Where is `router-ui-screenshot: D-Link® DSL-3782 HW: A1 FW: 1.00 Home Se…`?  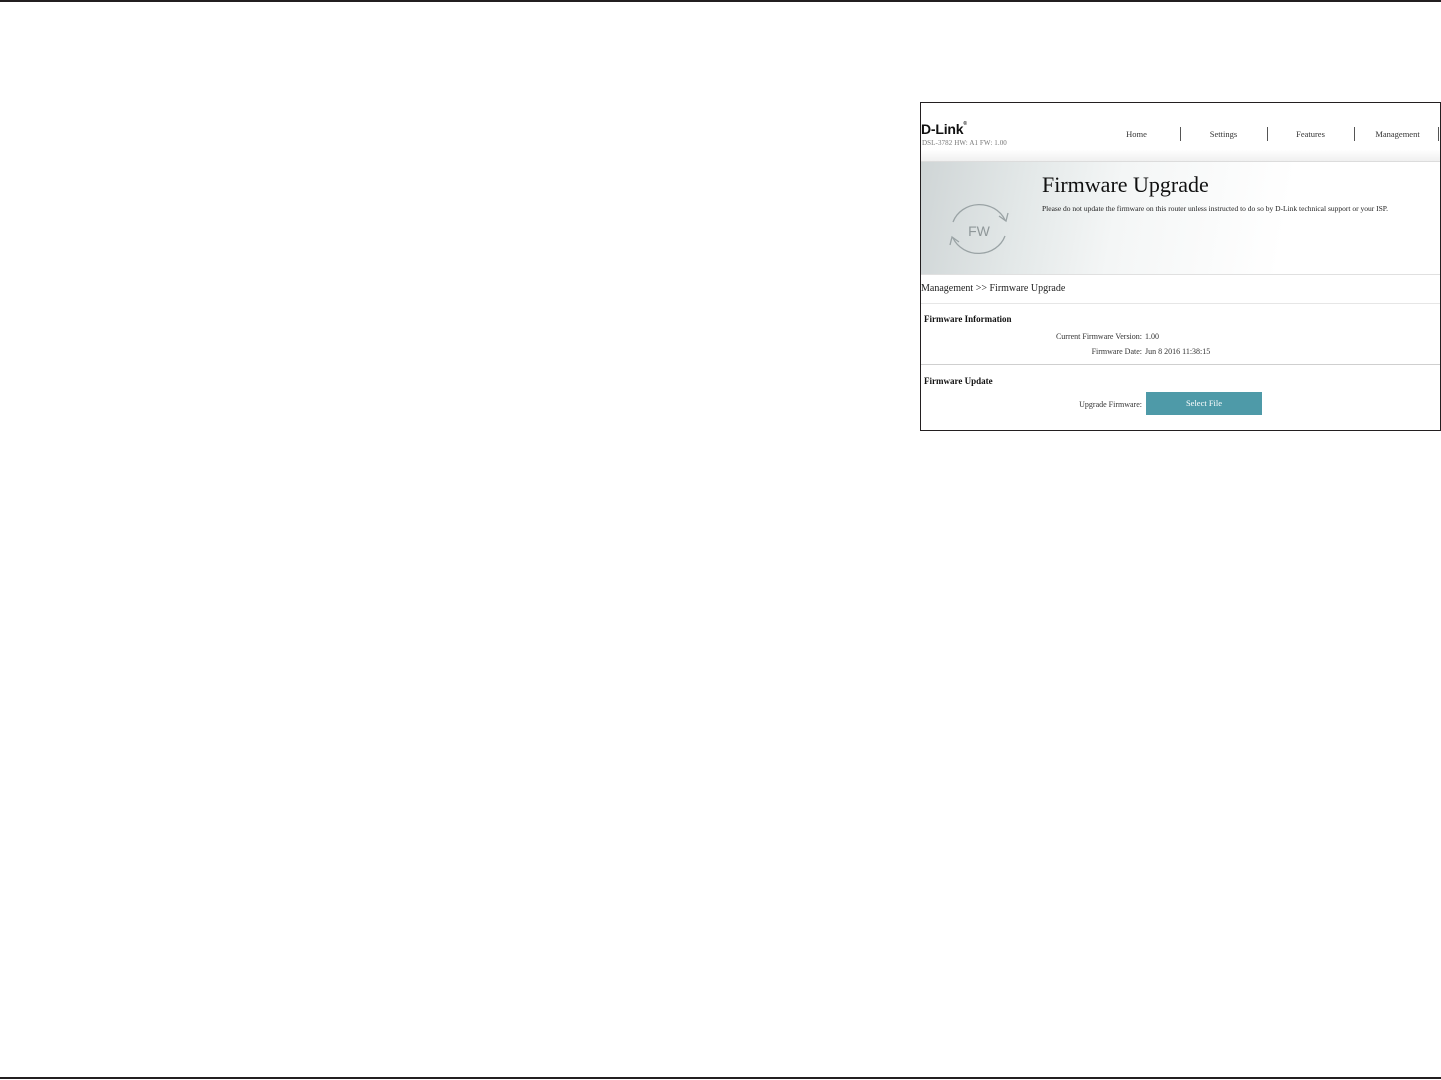
router-ui-screenshot: D-Link® DSL-3782 HW: A1 FW: 1.00 Home Se… is located at coordinates (1180, 266).